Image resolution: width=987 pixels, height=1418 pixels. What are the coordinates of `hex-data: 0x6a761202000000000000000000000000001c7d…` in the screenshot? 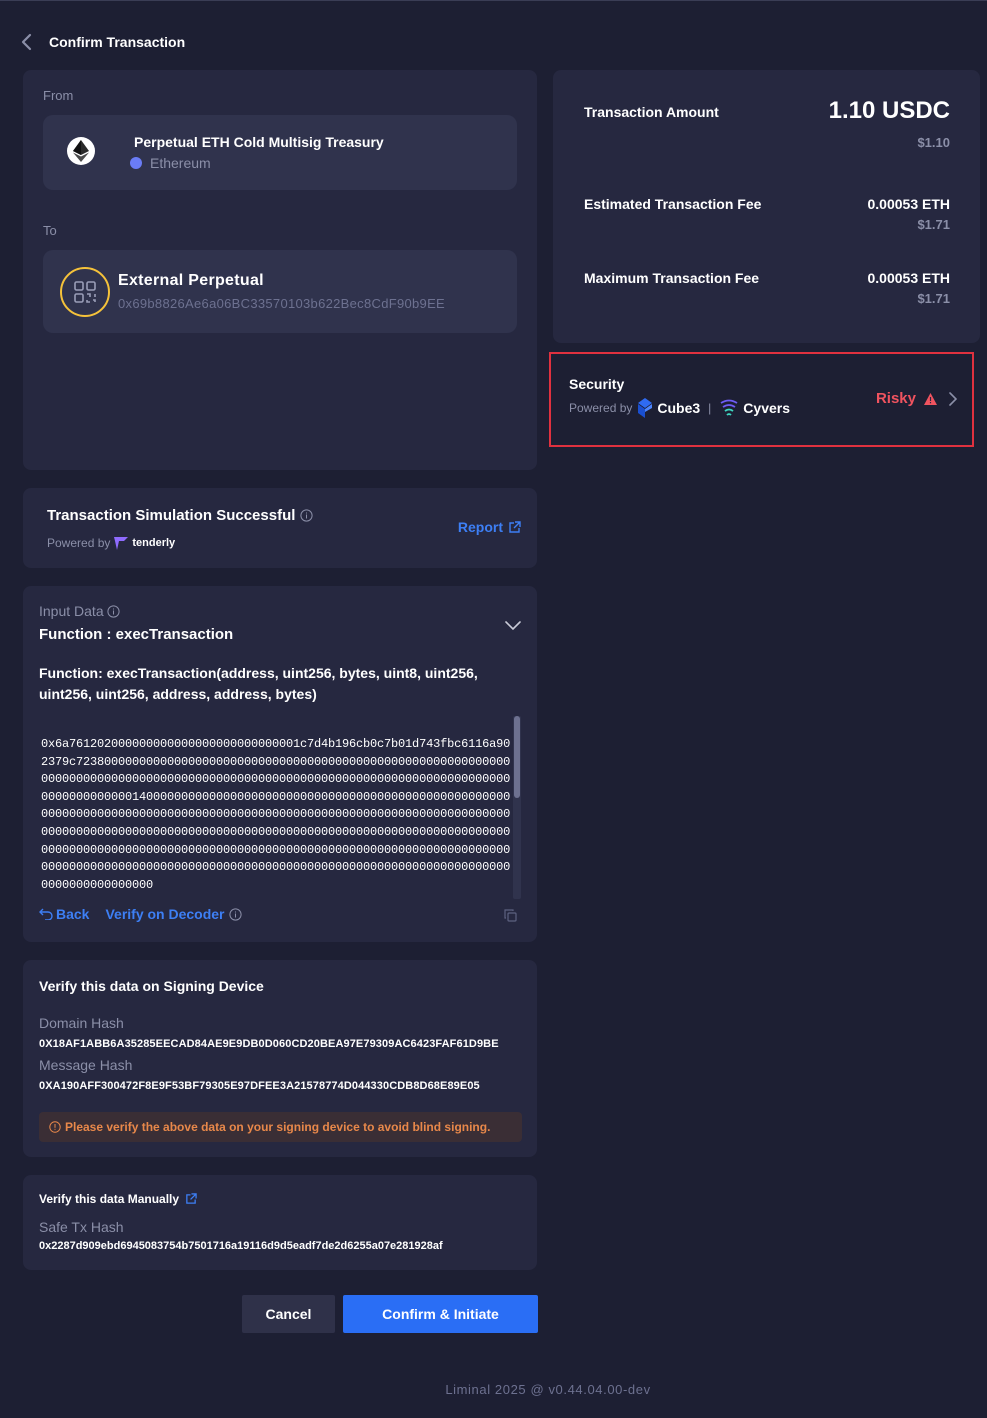 It's located at (276, 814).